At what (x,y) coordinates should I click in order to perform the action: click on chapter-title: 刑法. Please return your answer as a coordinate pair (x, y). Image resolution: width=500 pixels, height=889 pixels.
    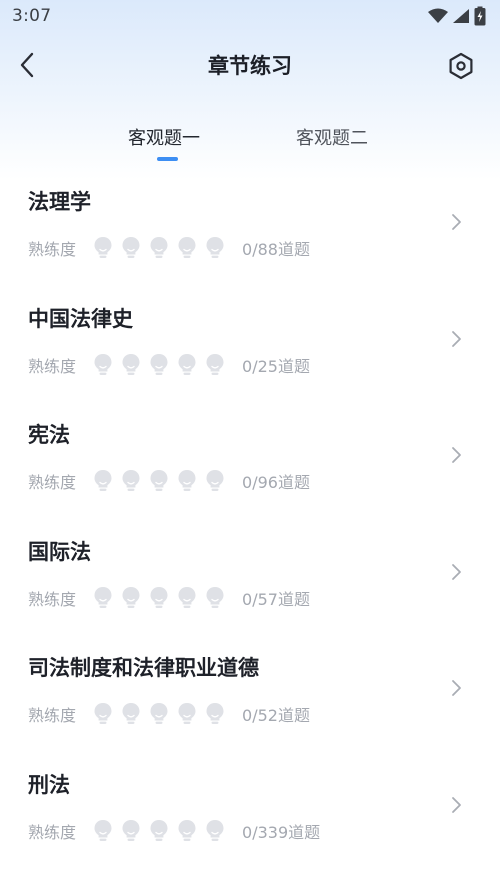
    Looking at the image, I should click on (49, 784).